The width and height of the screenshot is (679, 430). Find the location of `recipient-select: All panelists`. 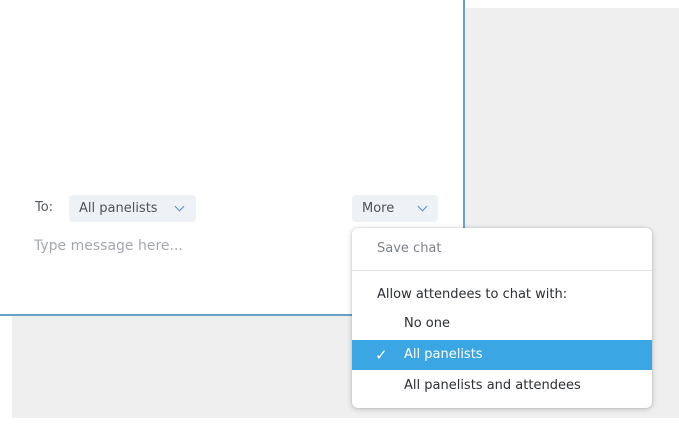

recipient-select: All panelists is located at coordinates (132, 208).